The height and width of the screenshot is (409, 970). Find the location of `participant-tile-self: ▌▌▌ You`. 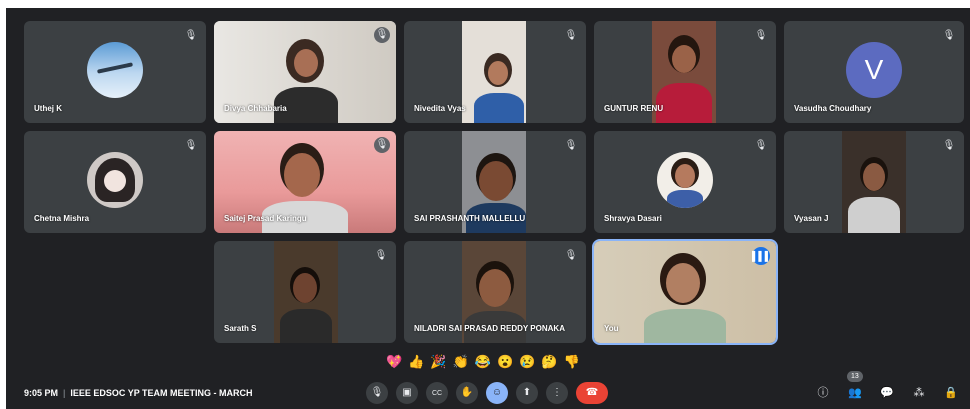

participant-tile-self: ▌▌▌ You is located at coordinates (685, 292).